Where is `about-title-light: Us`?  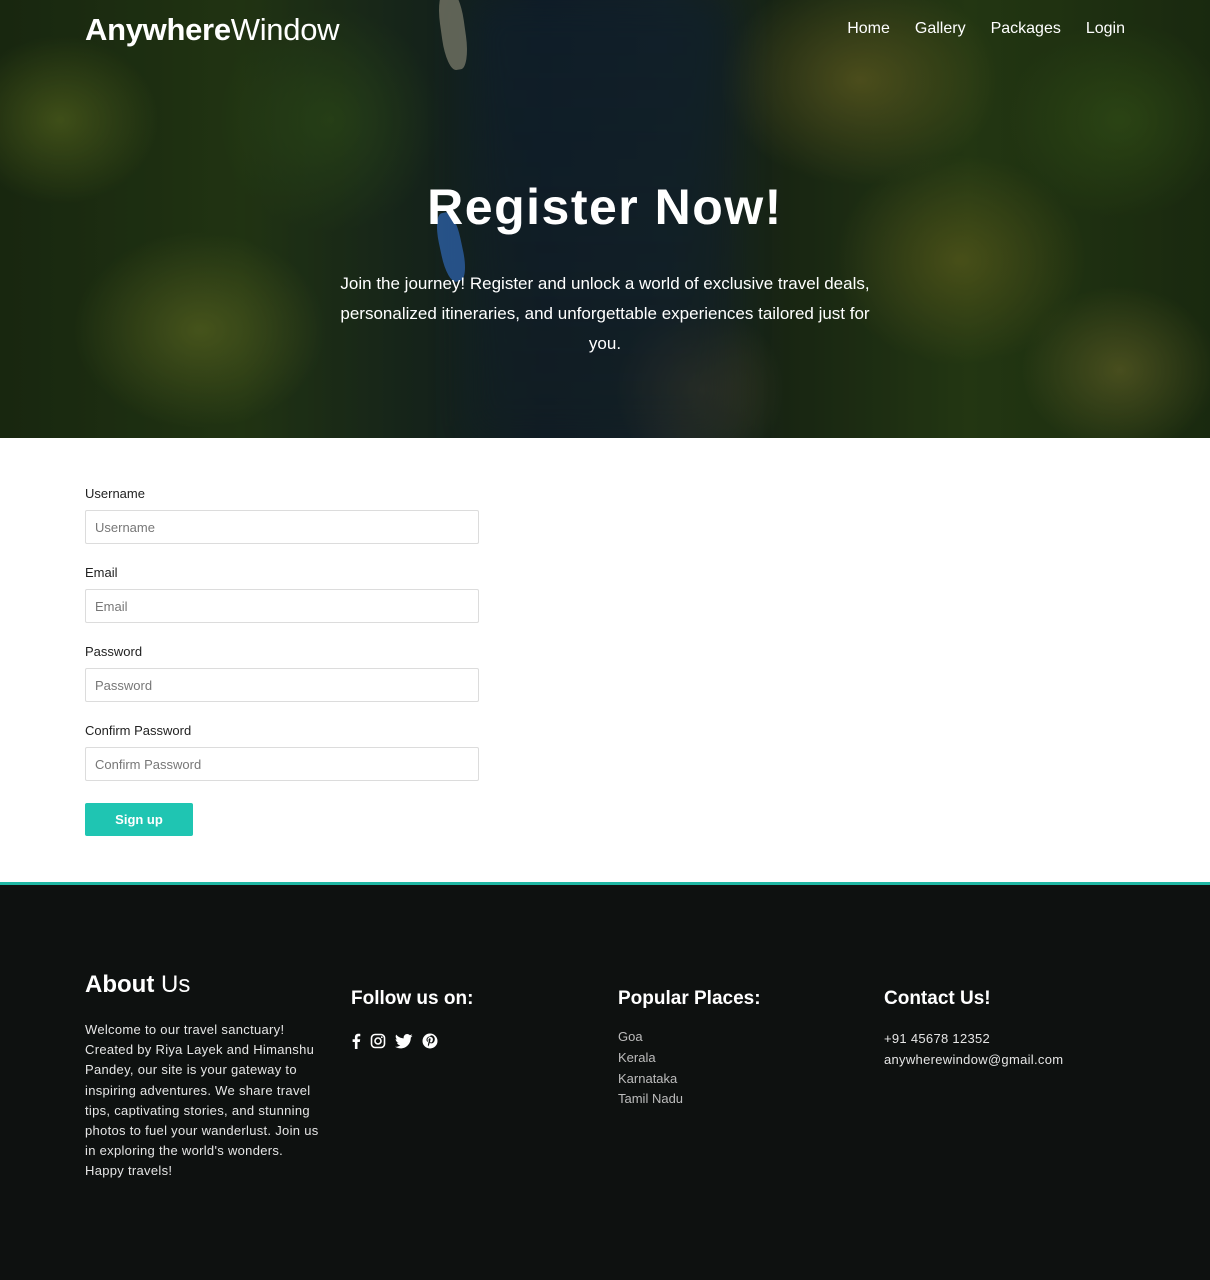 about-title-light: Us is located at coordinates (172, 984).